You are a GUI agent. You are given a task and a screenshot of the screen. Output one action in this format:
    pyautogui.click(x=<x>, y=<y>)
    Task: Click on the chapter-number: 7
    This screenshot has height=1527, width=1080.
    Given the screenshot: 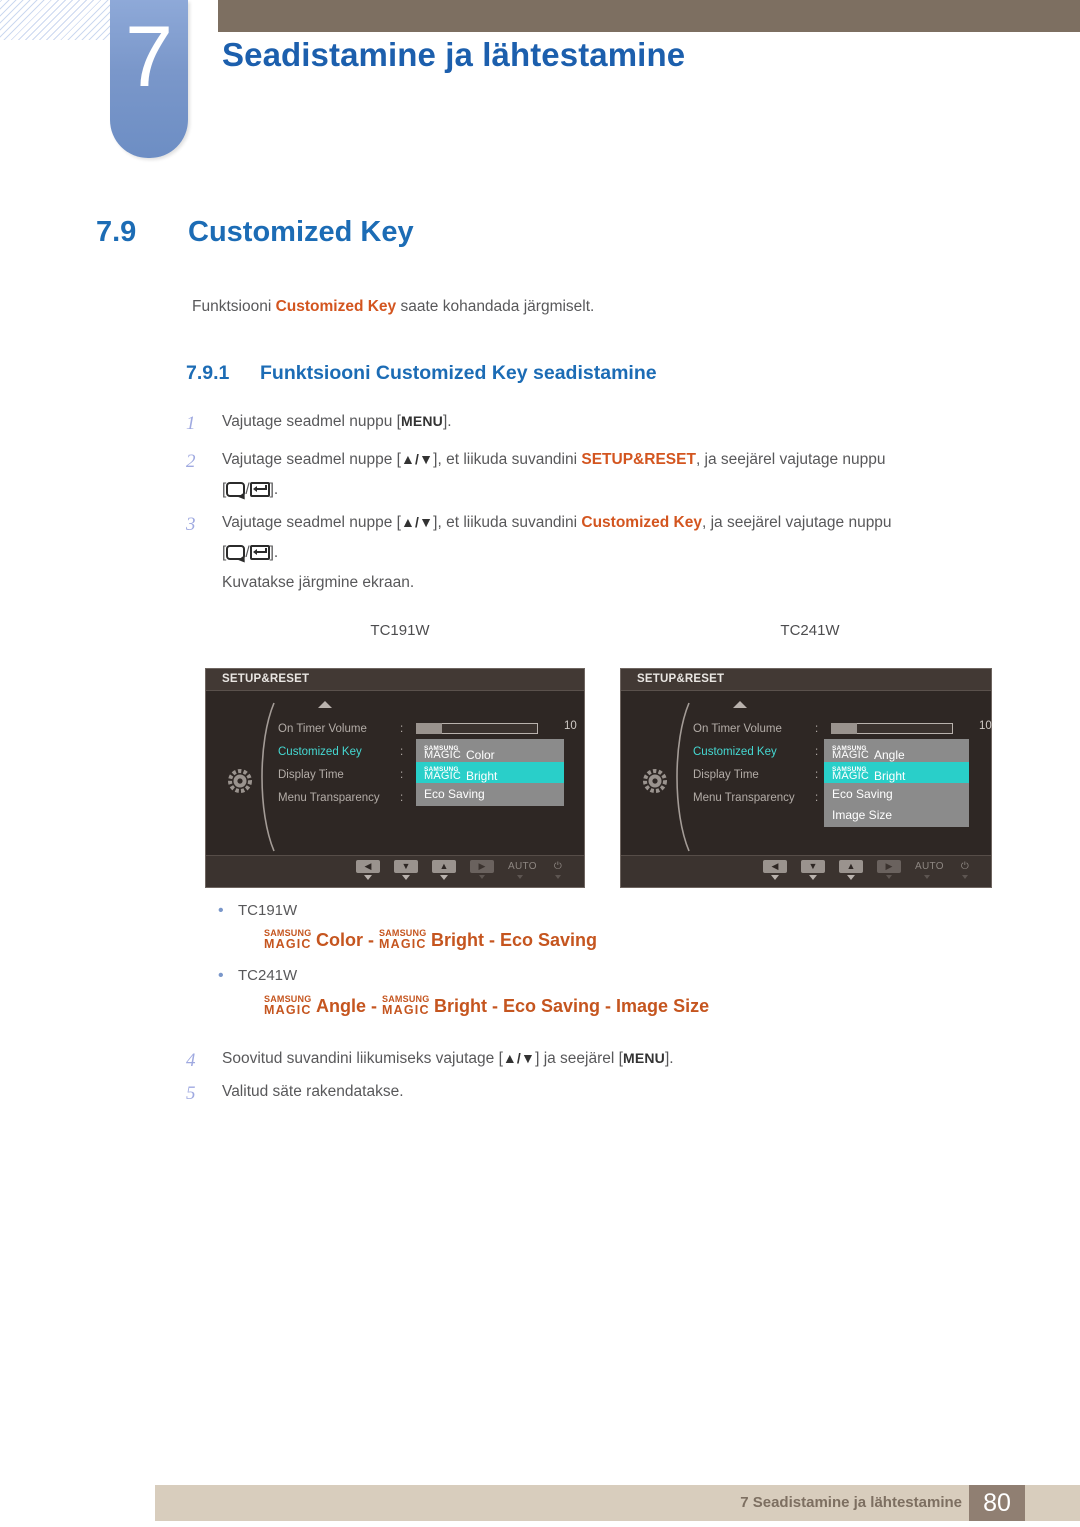 What is the action you would take?
    pyautogui.click(x=149, y=57)
    